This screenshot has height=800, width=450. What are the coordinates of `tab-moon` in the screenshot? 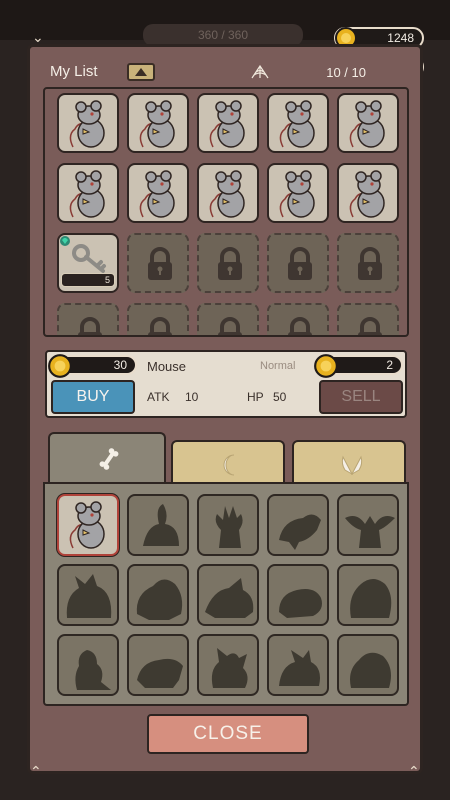 It's located at (228, 463).